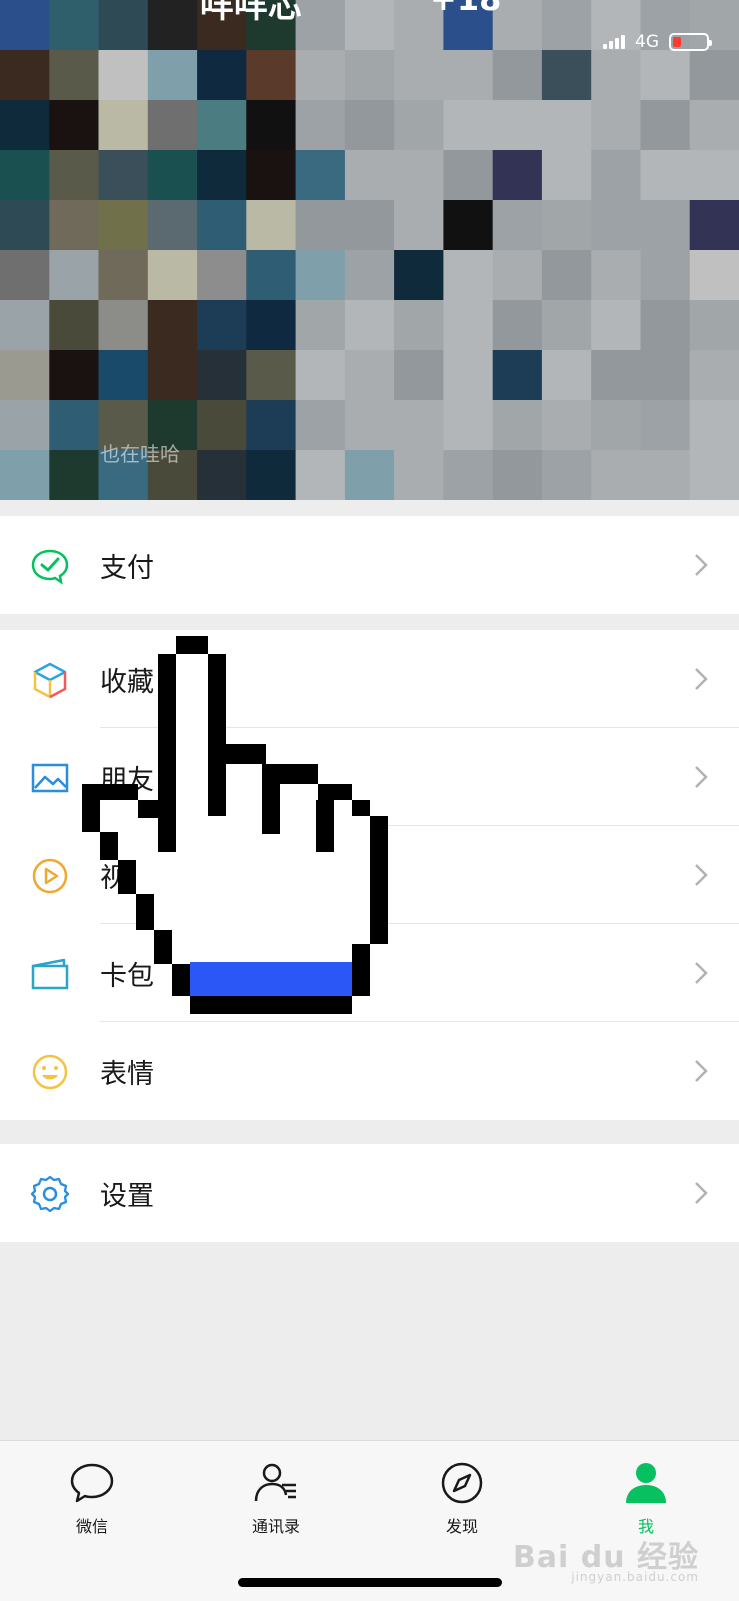 This screenshot has height=1601, width=739. What do you see at coordinates (50, 876) in the screenshot?
I see `video-play-icon` at bounding box center [50, 876].